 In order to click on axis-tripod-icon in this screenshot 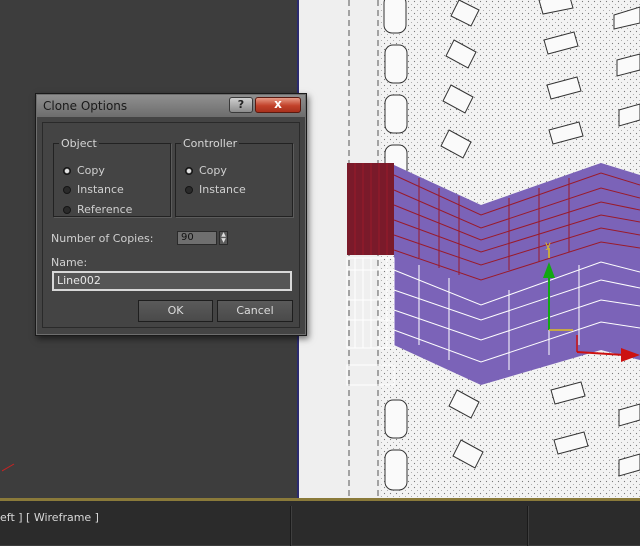, I will do `click(8, 467)`.